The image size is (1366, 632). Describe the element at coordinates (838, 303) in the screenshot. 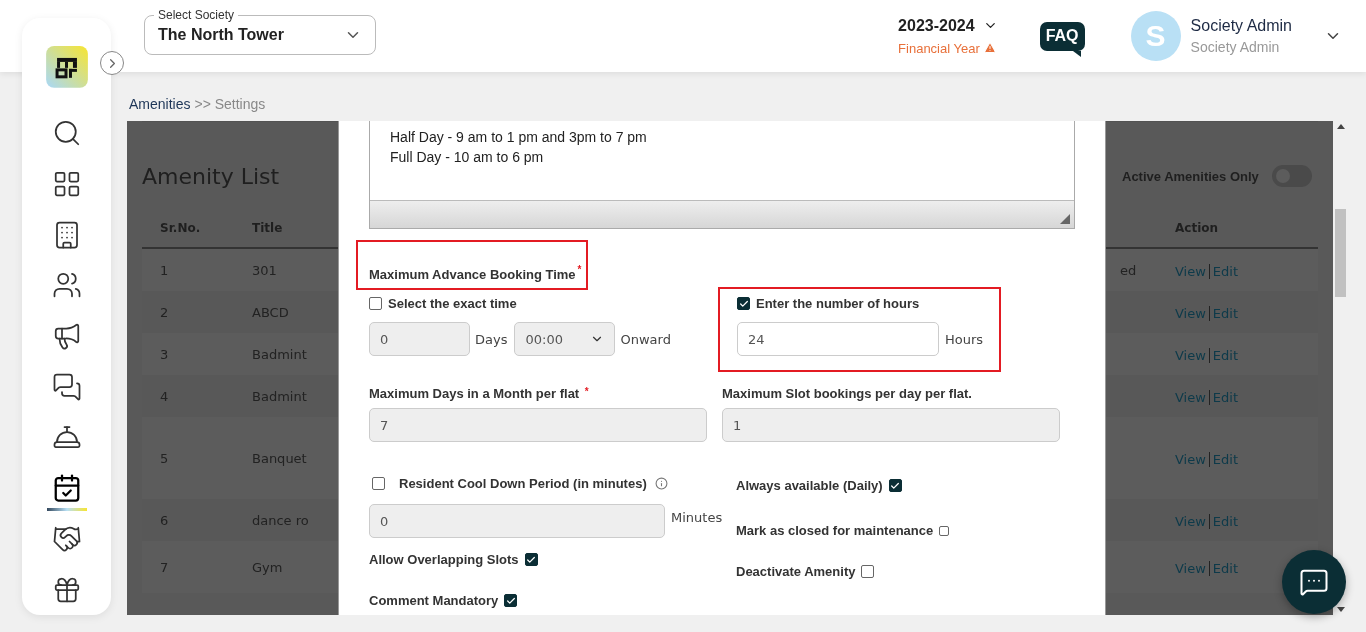

I see `checkbox-label: Enter the number of hours` at that location.